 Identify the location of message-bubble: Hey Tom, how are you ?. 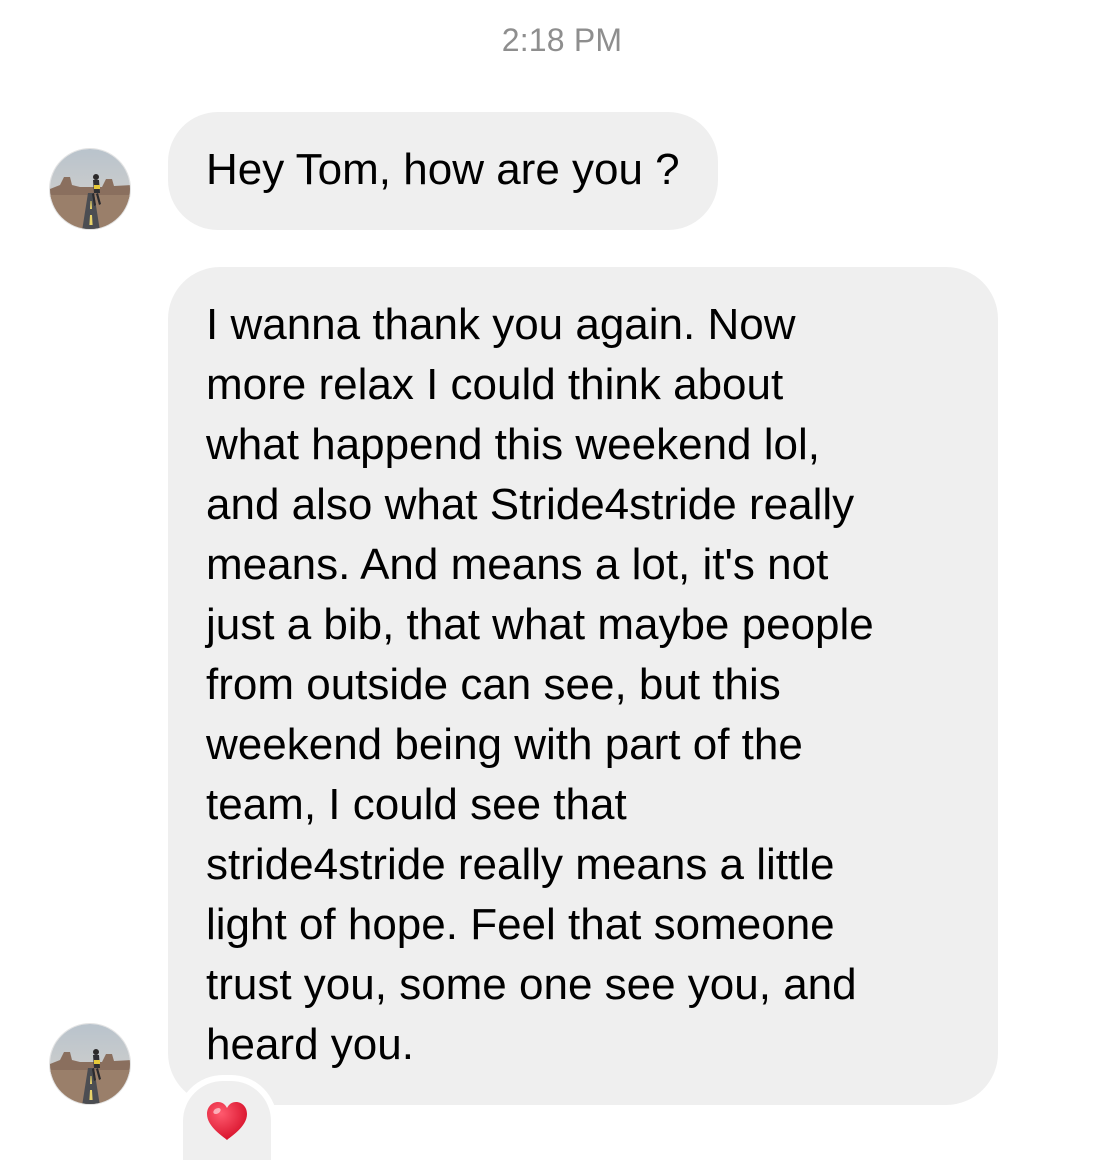
(443, 171).